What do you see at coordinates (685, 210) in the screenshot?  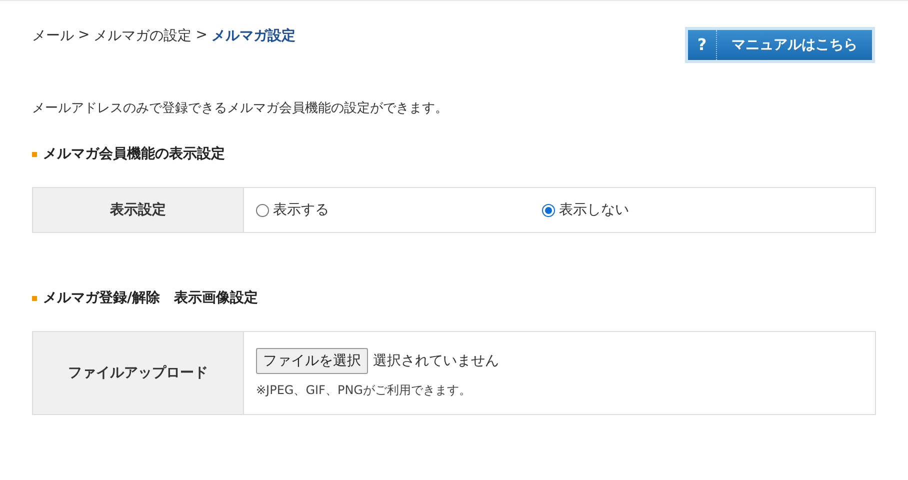 I see `radio-option: 表示しない` at bounding box center [685, 210].